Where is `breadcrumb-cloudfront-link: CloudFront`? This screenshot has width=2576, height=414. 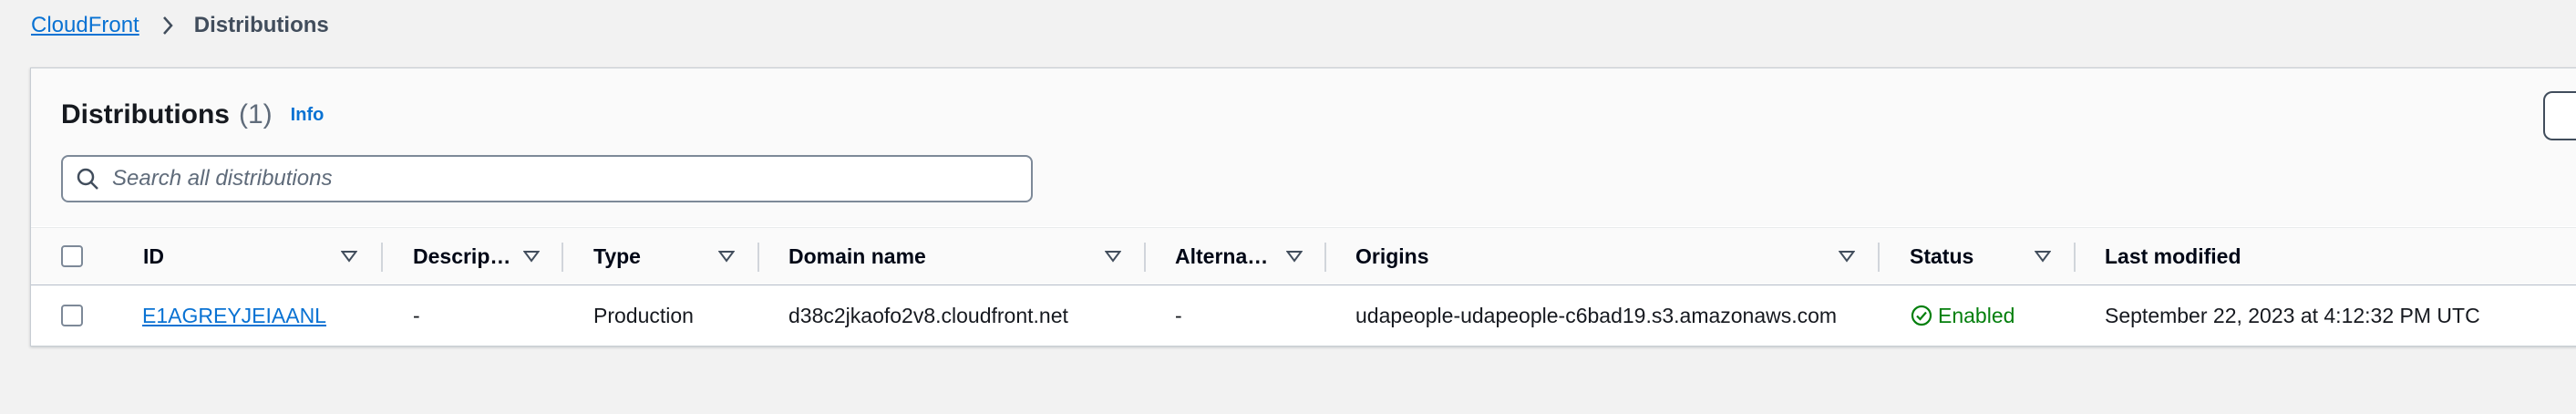 breadcrumb-cloudfront-link: CloudFront is located at coordinates (85, 25).